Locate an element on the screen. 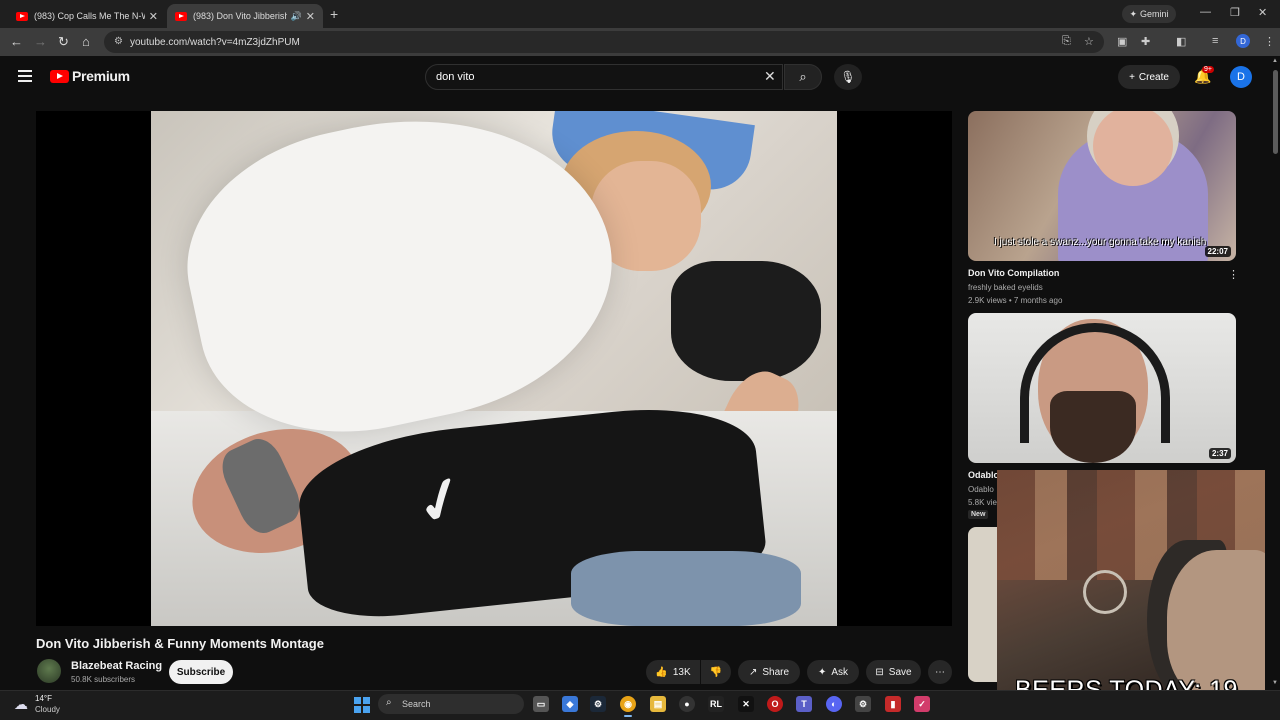 This screenshot has height=720, width=1280. address-bar: ⚙ youtube.com/watch?v=4mZ3jdZhPUM is located at coordinates (604, 42).